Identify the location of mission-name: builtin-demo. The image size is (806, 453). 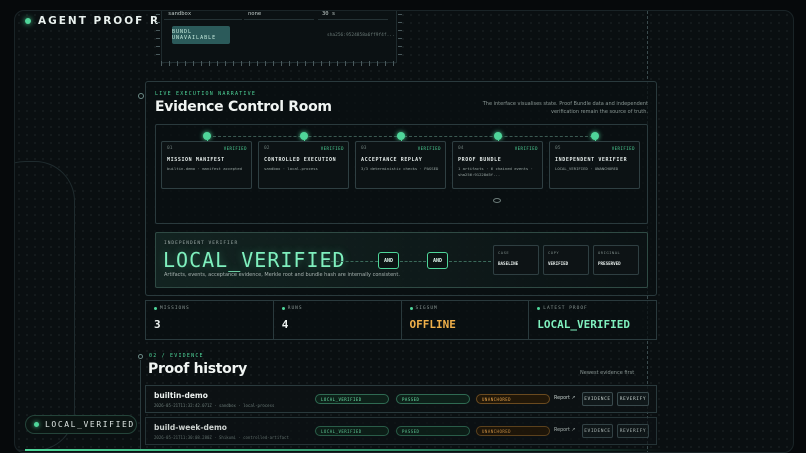
(181, 395).